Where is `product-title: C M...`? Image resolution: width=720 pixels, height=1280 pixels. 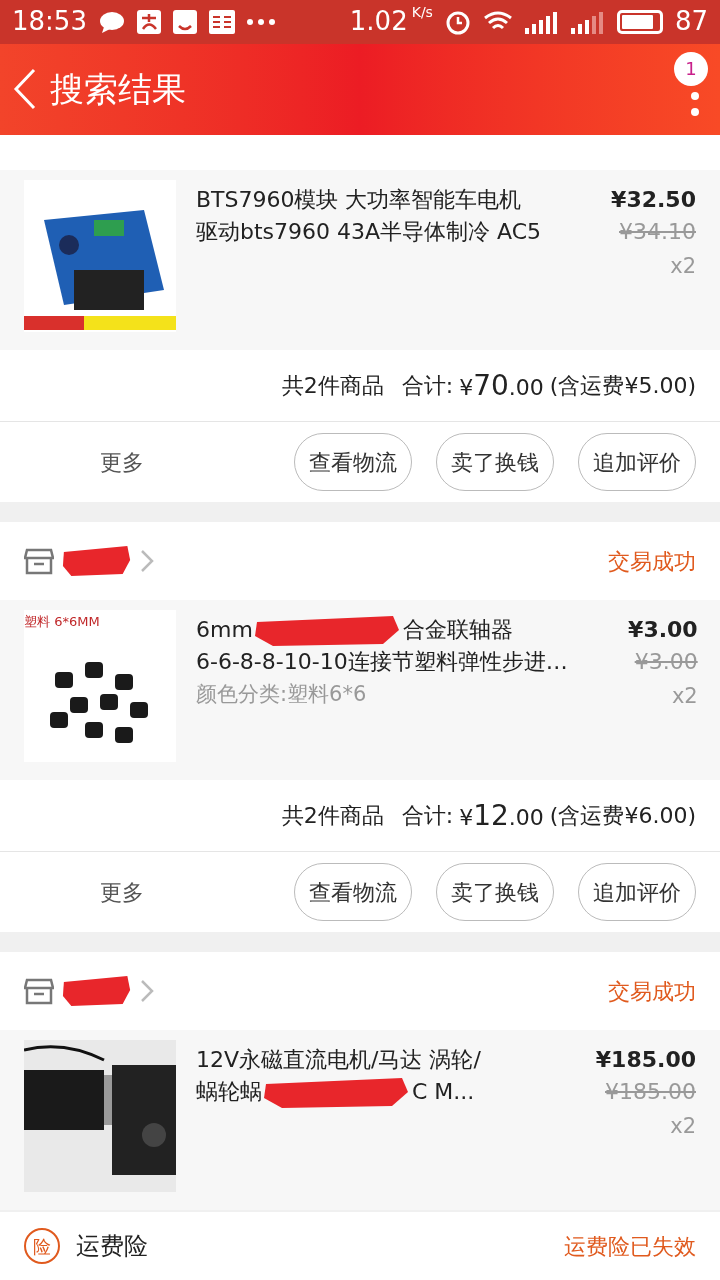 product-title: C M... is located at coordinates (443, 1092).